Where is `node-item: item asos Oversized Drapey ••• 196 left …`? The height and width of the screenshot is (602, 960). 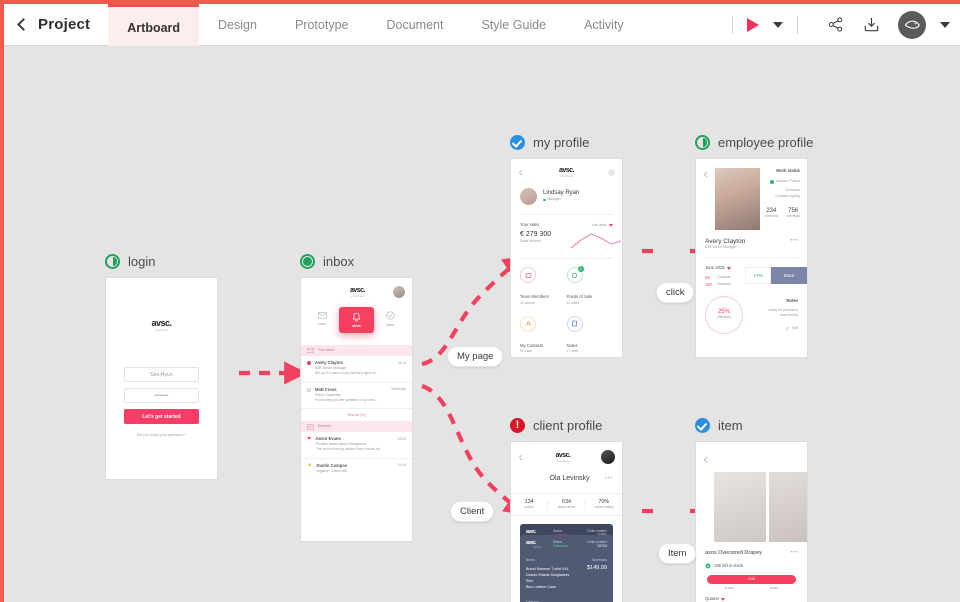 node-item: item asos Oversized Drapey ••• 196 left … is located at coordinates (751, 509).